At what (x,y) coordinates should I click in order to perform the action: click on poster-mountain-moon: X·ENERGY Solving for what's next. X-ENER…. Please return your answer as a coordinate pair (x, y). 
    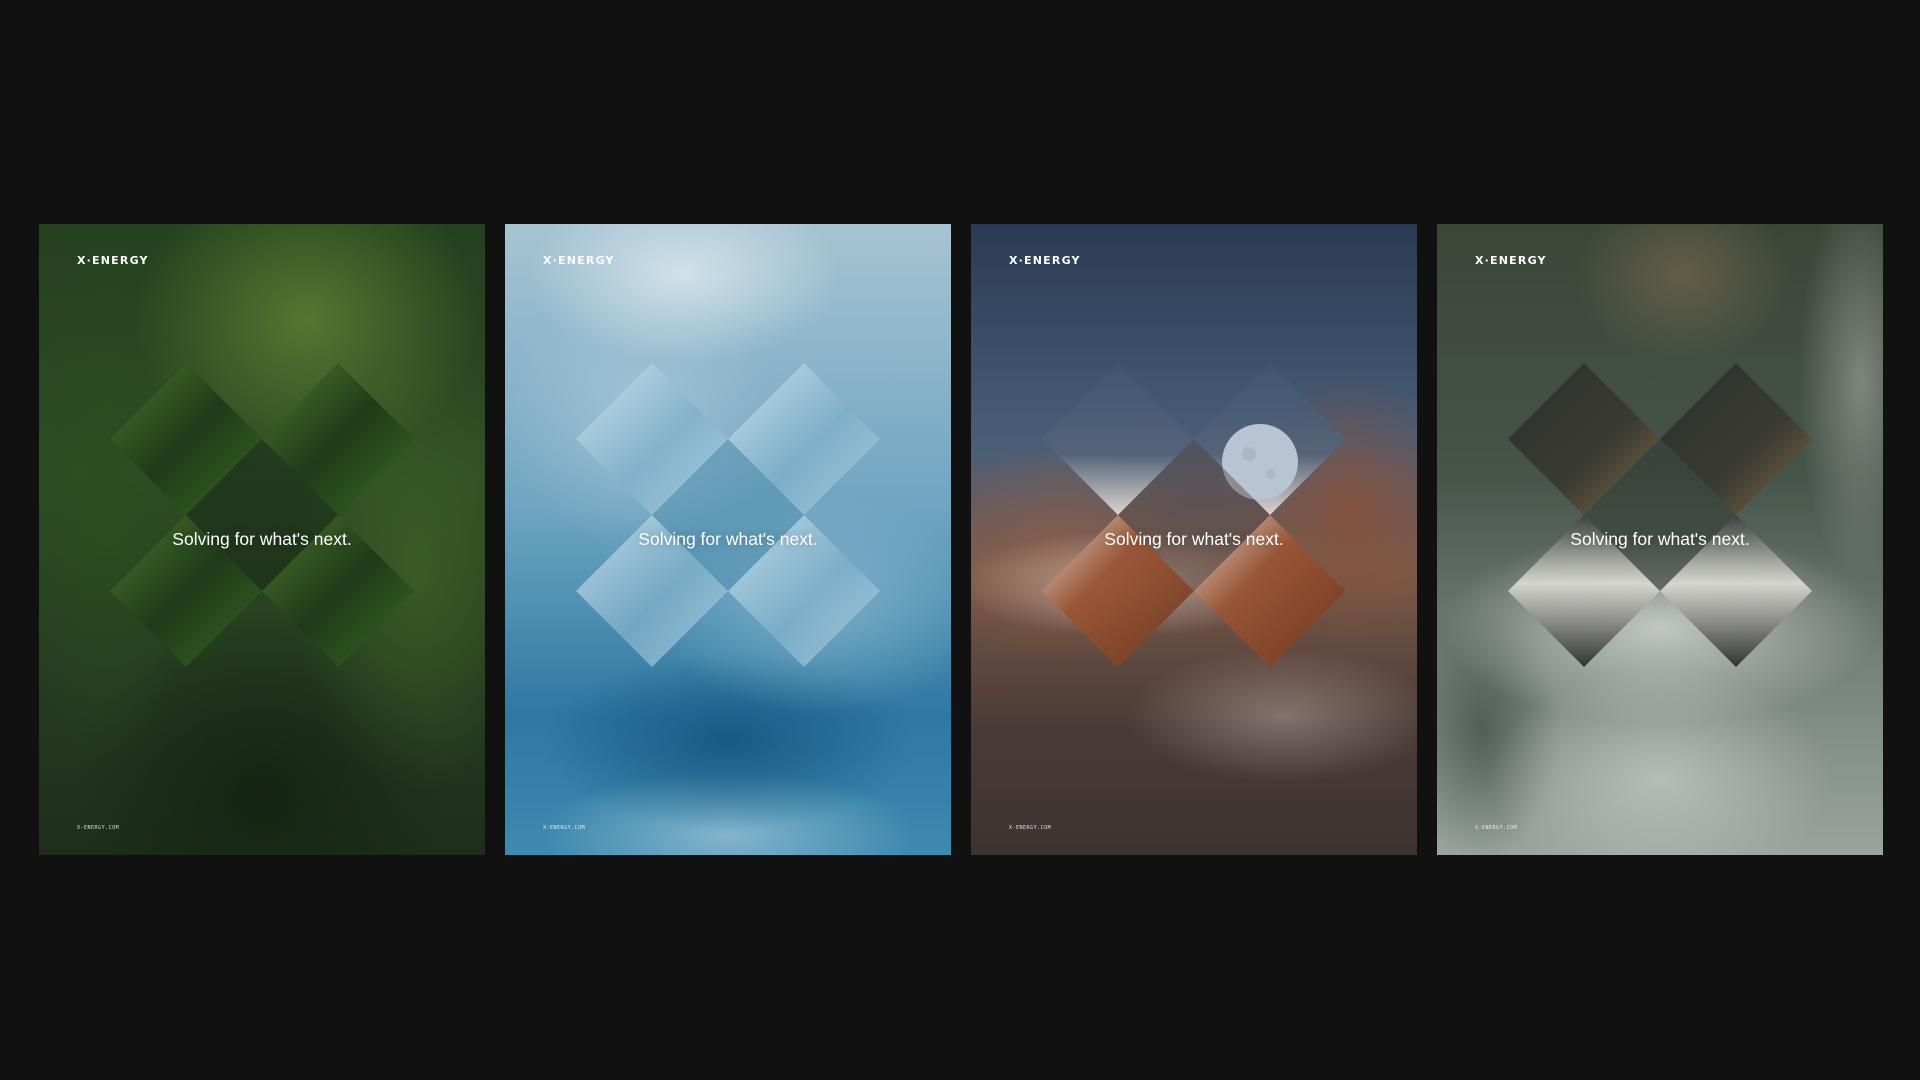
    Looking at the image, I should click on (1194, 539).